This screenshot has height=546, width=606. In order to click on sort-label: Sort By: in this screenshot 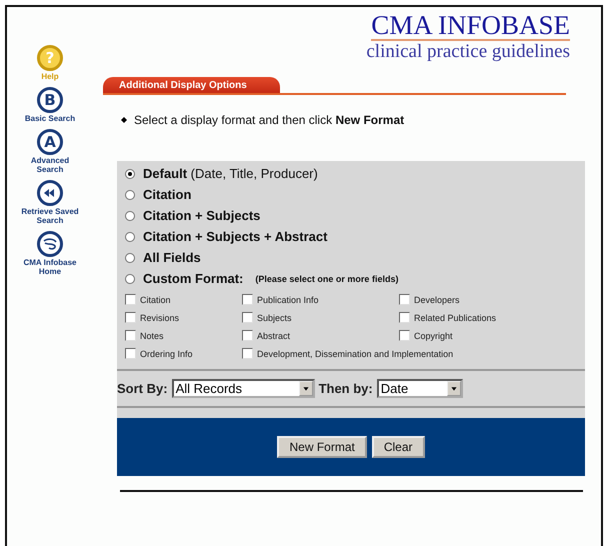, I will do `click(142, 388)`.